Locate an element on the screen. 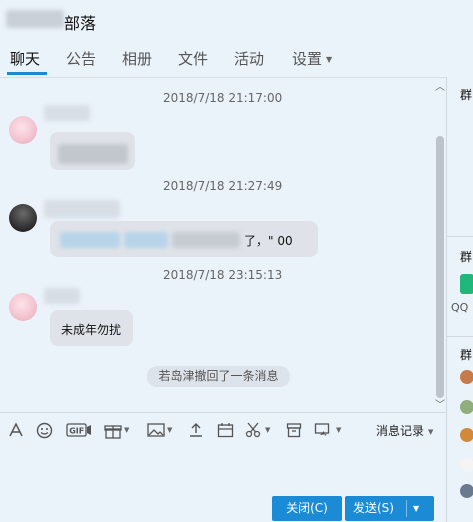  gif-icon: GIF is located at coordinates (79, 430).